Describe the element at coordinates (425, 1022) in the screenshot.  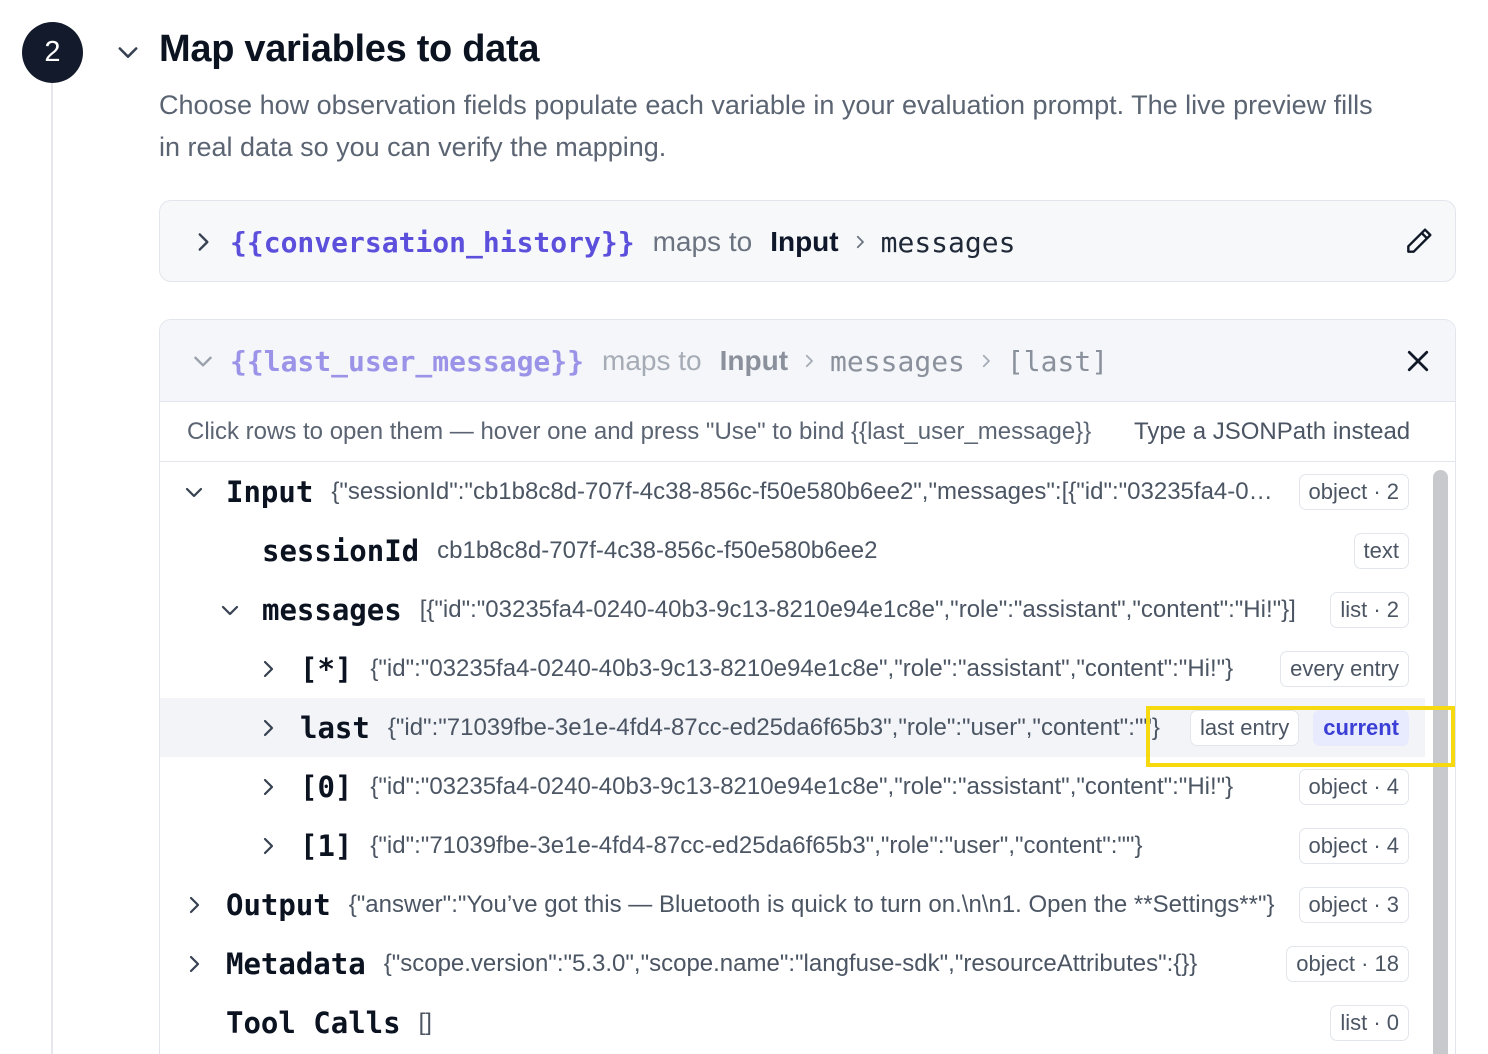
I see `tree-row-preview: []` at that location.